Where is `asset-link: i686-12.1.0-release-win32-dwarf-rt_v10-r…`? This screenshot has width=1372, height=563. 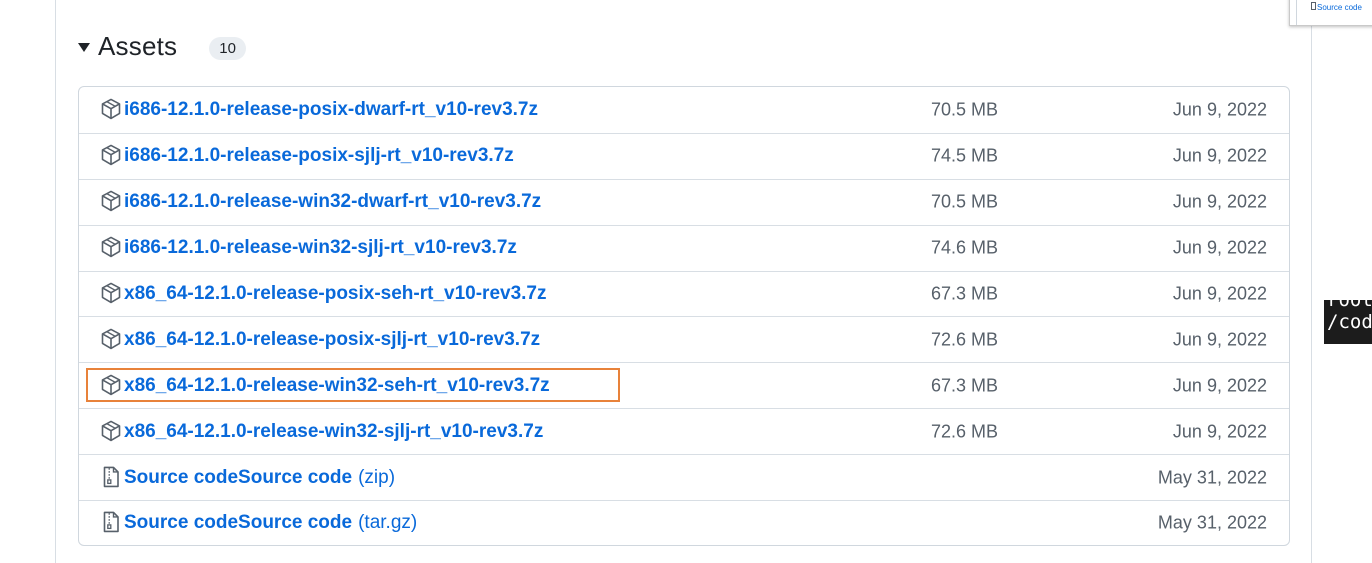
asset-link: i686-12.1.0-release-win32-dwarf-rt_v10-r… is located at coordinates (332, 202).